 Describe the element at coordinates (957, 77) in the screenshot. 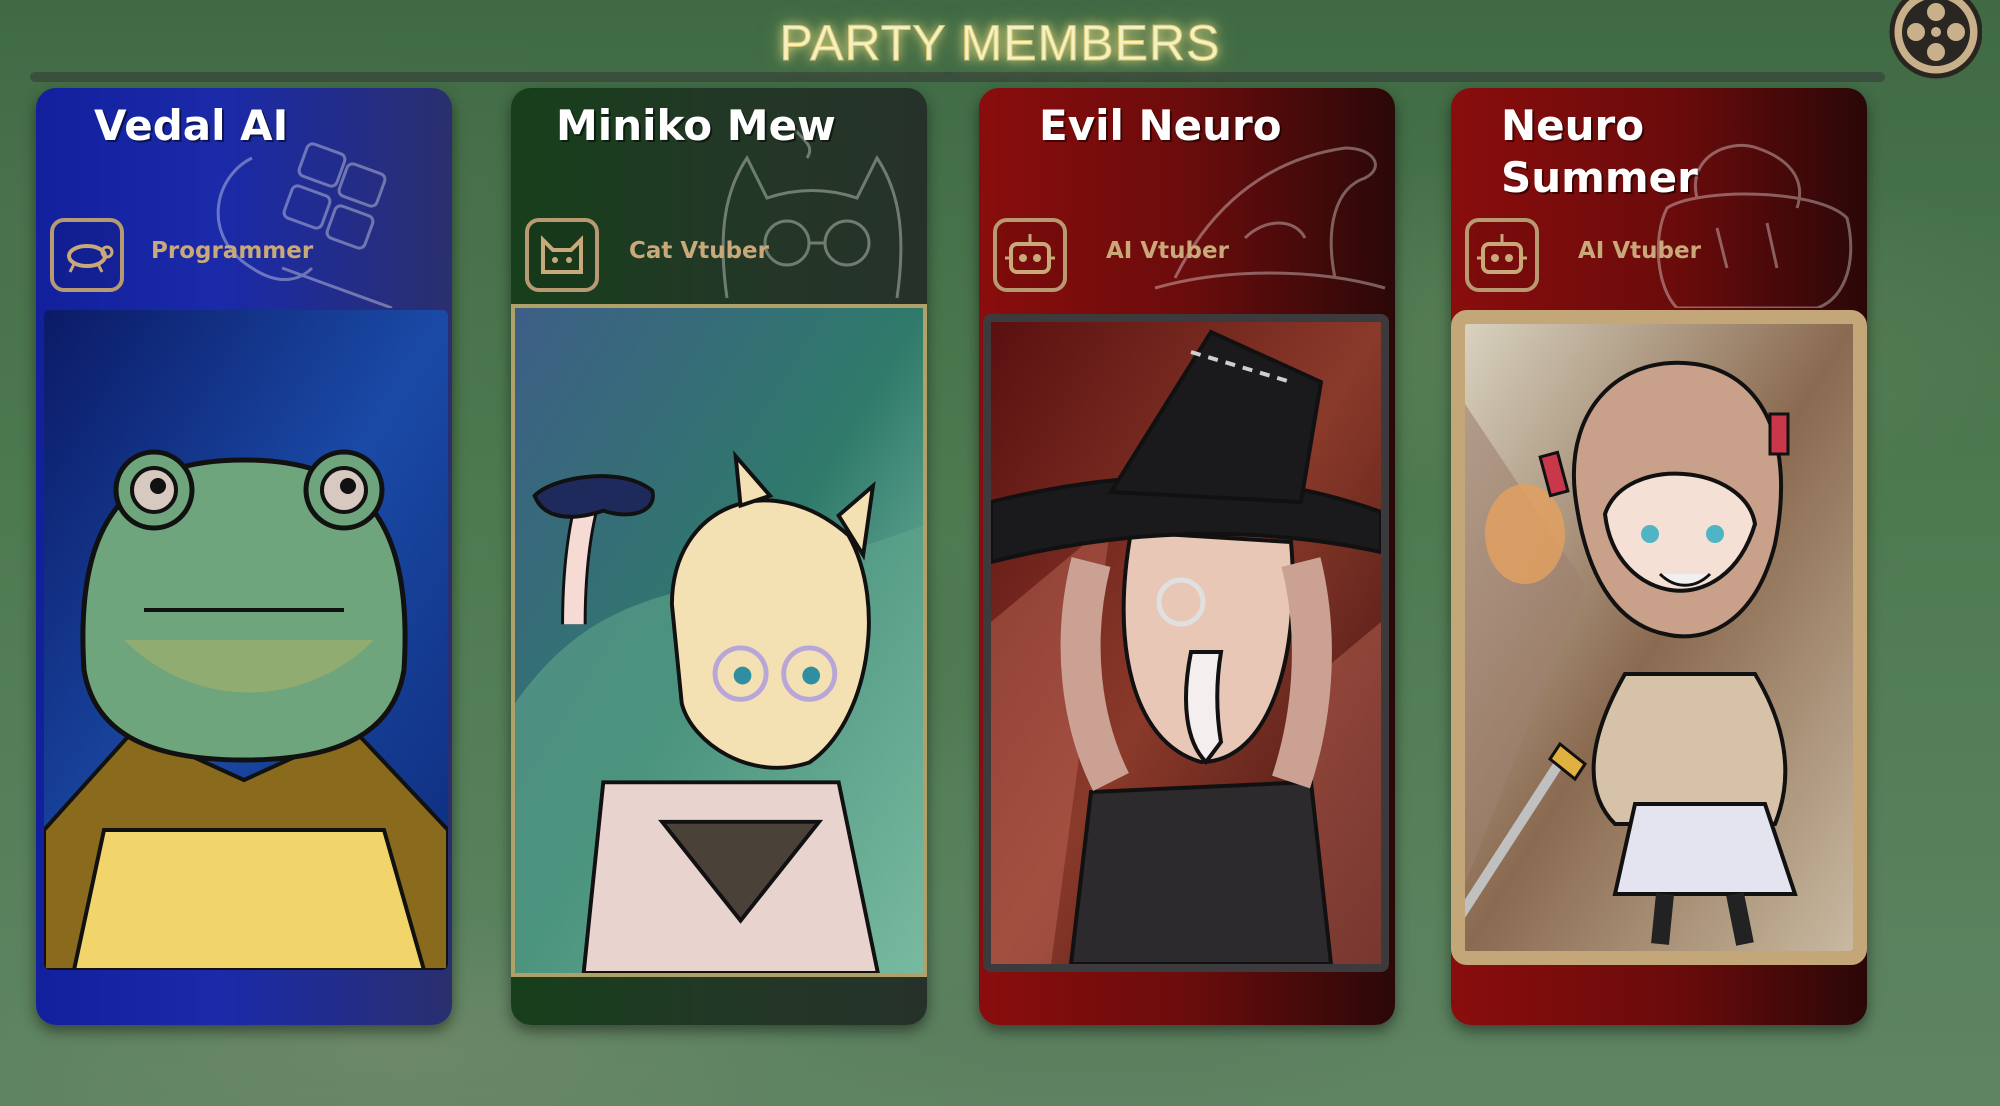

I see `header-divider` at that location.